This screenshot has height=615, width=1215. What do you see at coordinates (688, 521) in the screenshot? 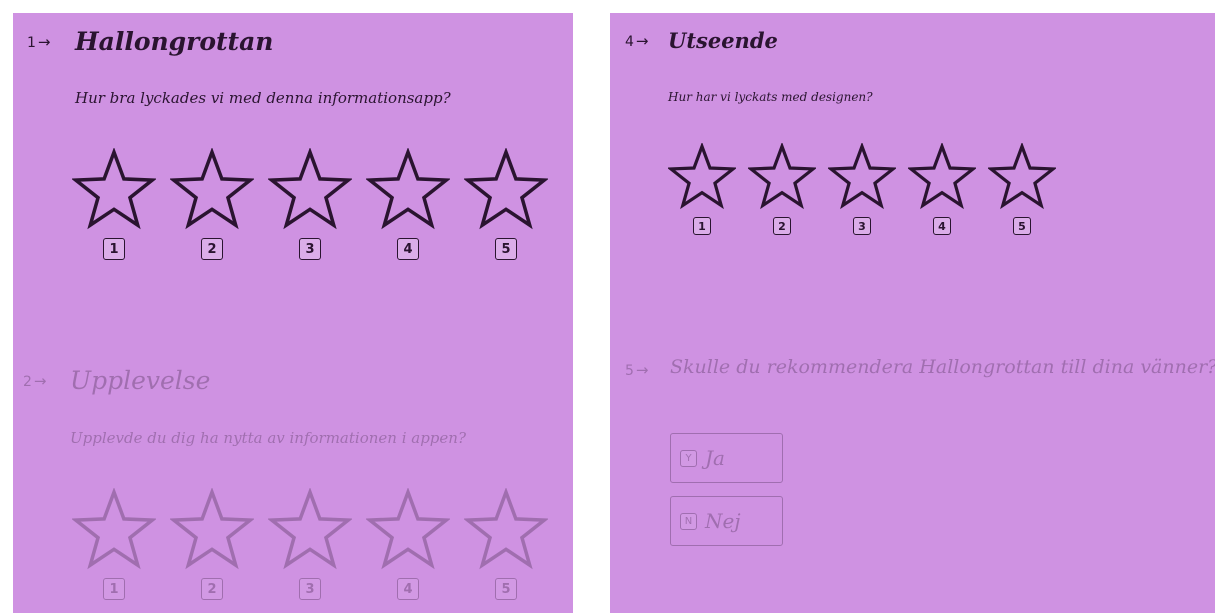
I see `key-hint: N` at bounding box center [688, 521].